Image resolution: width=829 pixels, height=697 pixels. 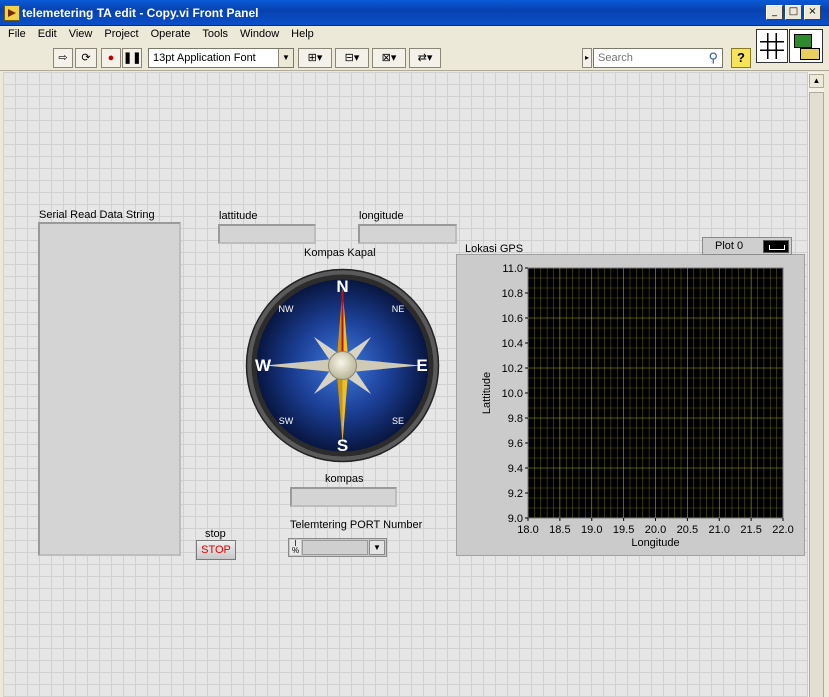 What do you see at coordinates (591, 530) in the screenshot?
I see `x-tick-label: 19.0` at bounding box center [591, 530].